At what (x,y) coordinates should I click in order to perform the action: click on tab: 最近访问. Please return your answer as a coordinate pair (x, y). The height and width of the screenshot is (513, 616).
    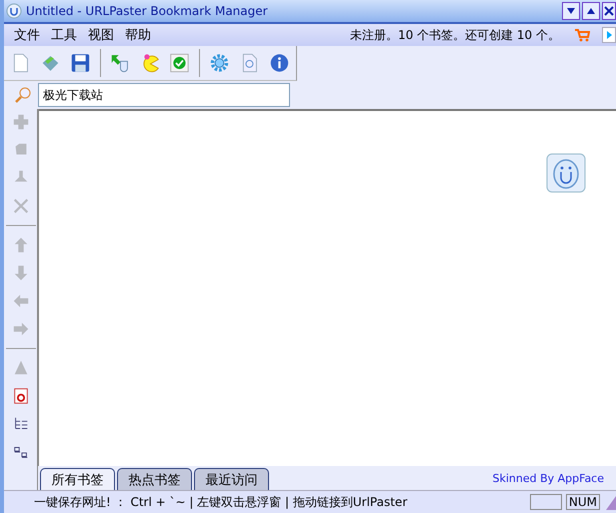
    Looking at the image, I should click on (231, 479).